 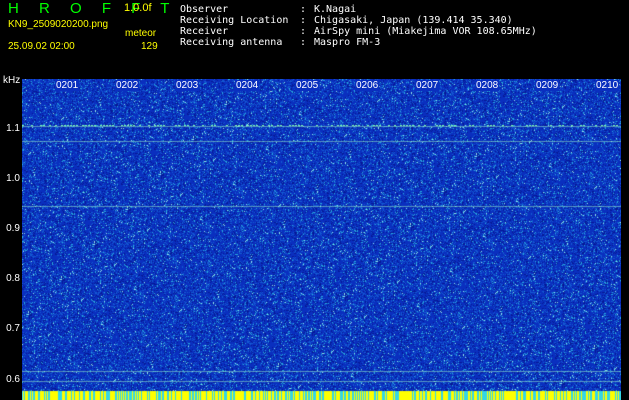 I want to click on y-tick: 1.1, so click(x=13, y=128).